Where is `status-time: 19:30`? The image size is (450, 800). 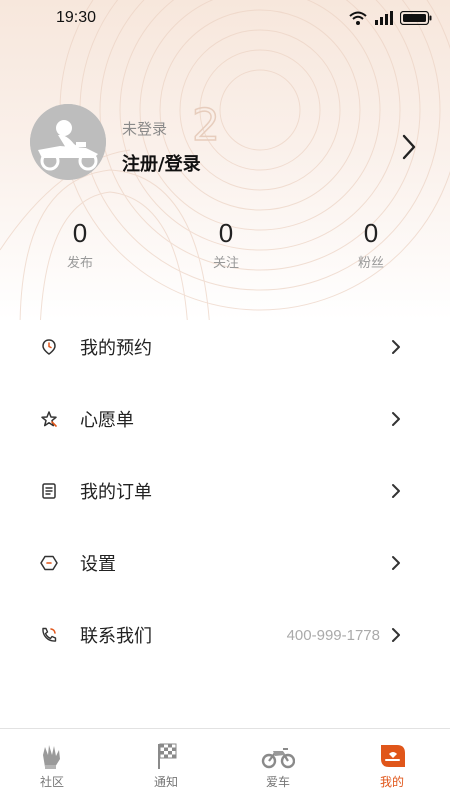 status-time: 19:30 is located at coordinates (76, 17).